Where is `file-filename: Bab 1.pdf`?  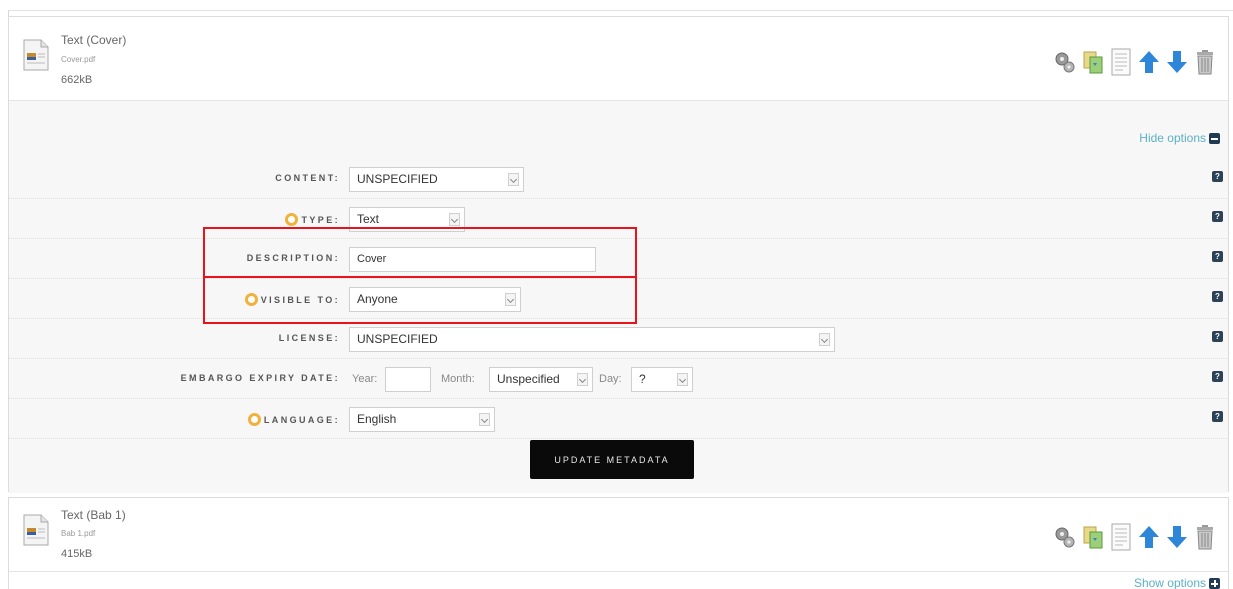 file-filename: Bab 1.pdf is located at coordinates (78, 533).